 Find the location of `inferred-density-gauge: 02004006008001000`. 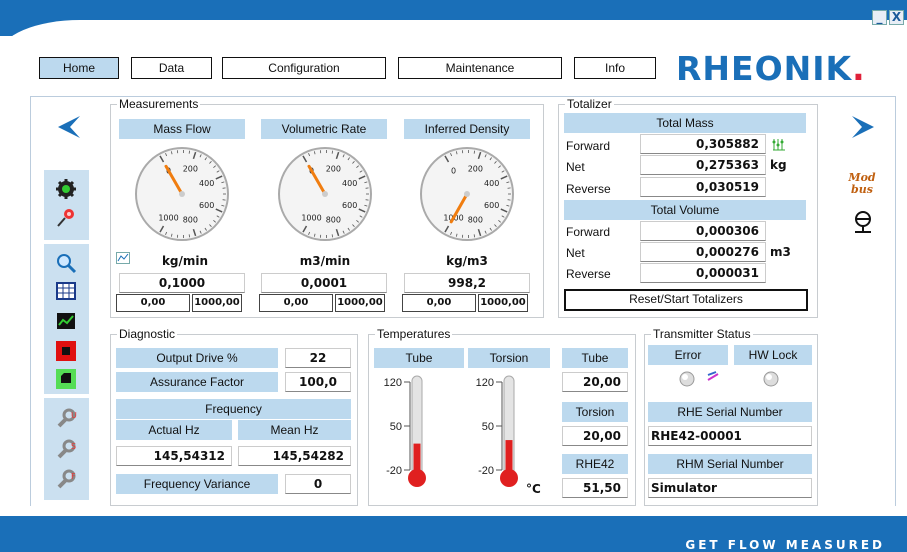

inferred-density-gauge: 02004006008001000 is located at coordinates (467, 194).